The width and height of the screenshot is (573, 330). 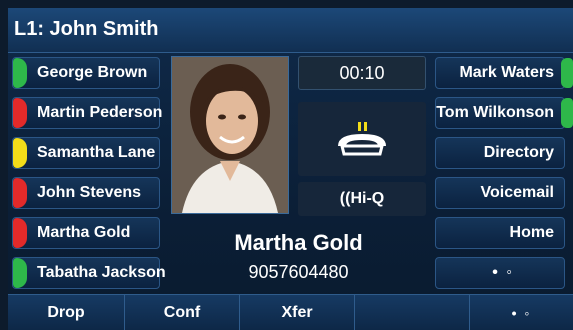 I want to click on line-key-martin-pederson: Martin Pederson, so click(x=87, y=113).